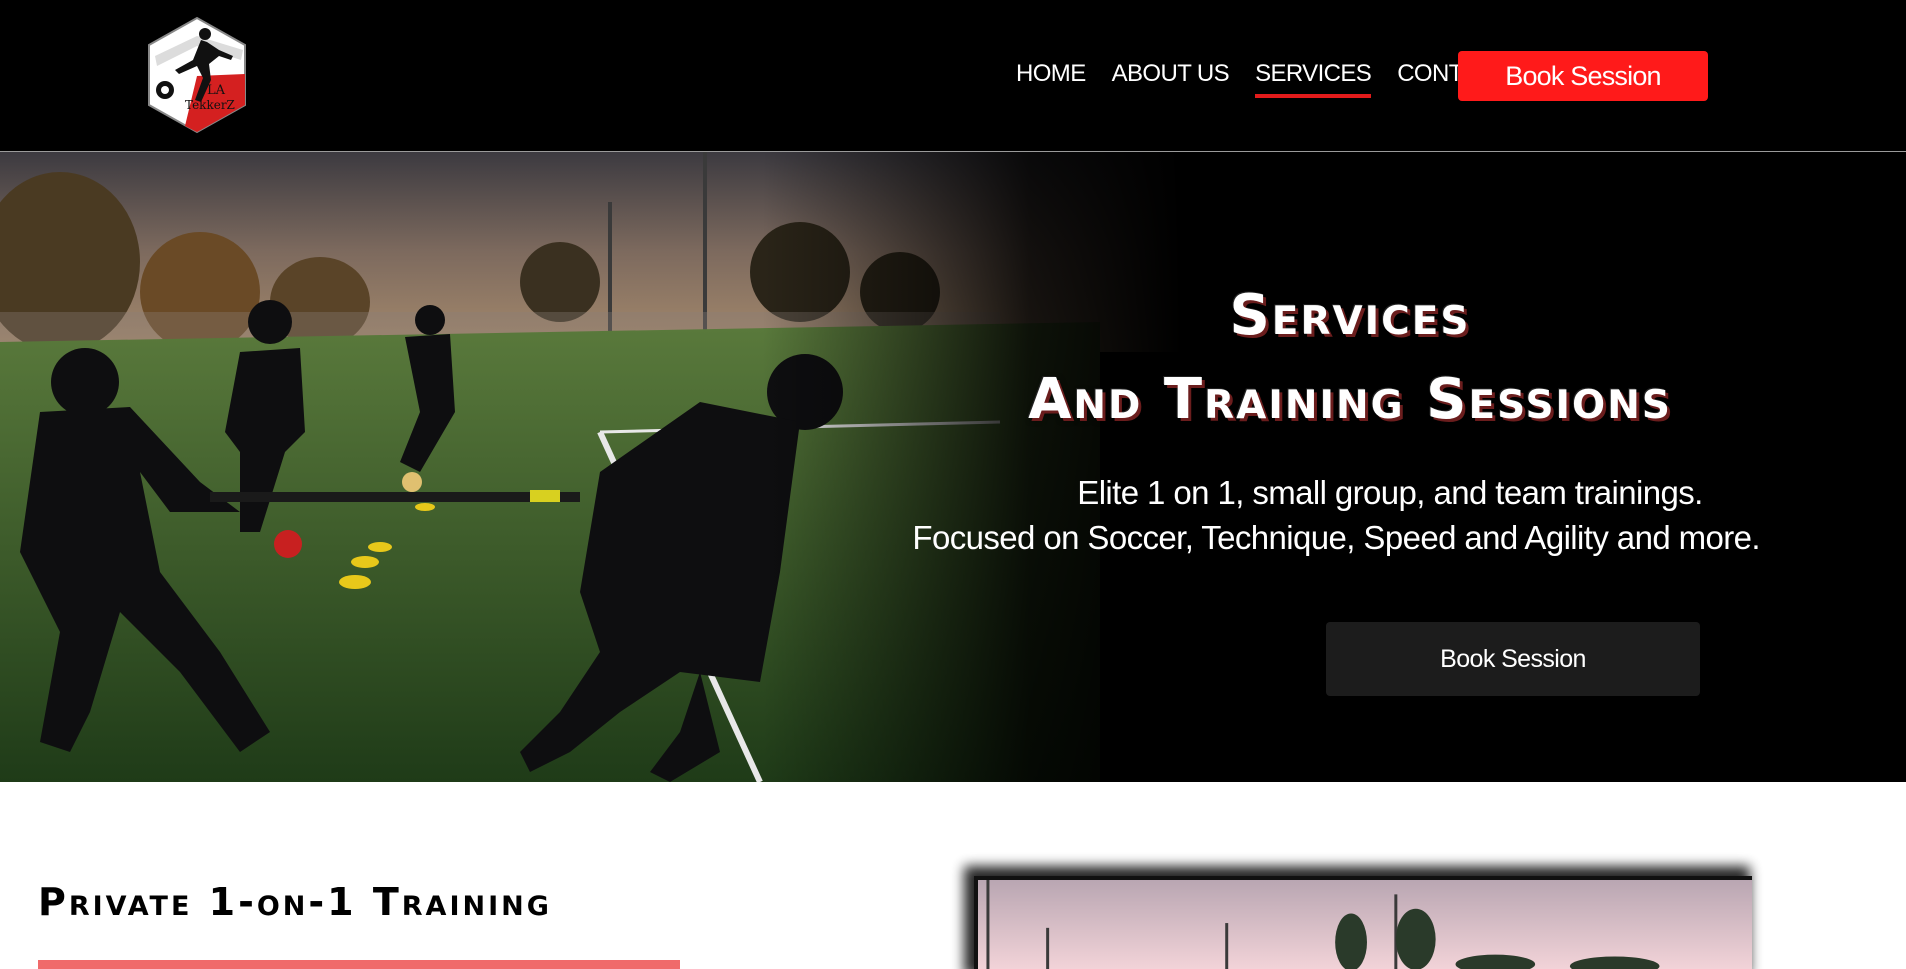 The height and width of the screenshot is (969, 1906). What do you see at coordinates (1513, 659) in the screenshot?
I see `book-session-hero-button: Book Session` at bounding box center [1513, 659].